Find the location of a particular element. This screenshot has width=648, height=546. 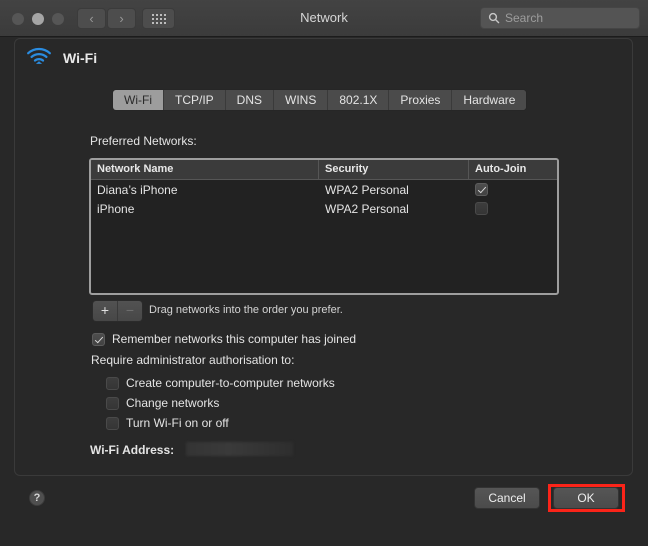

column-header-security: Security is located at coordinates (394, 169).